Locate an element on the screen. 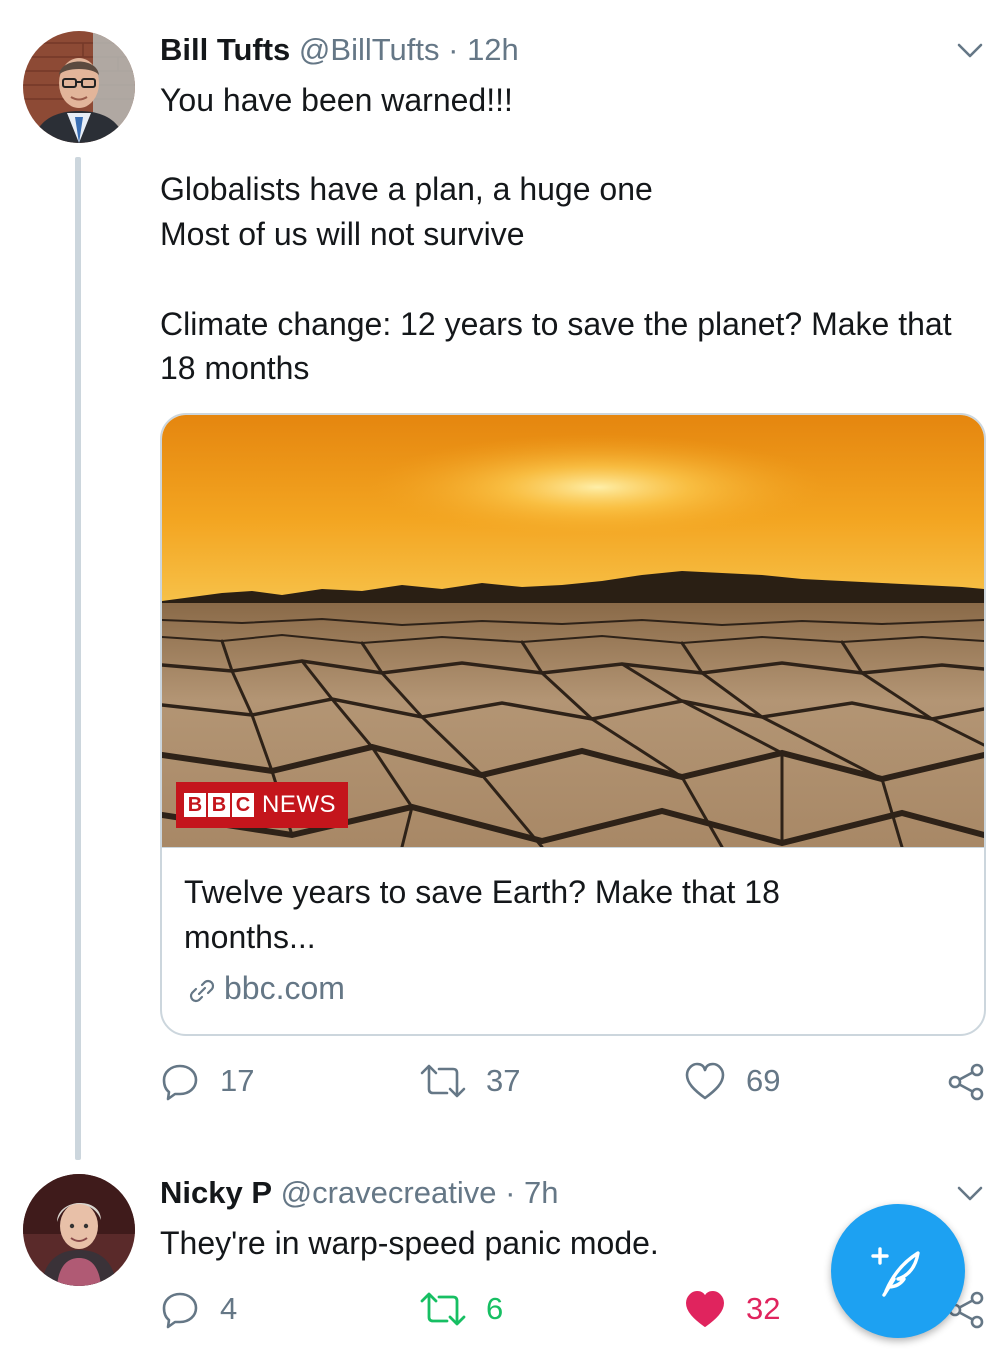 The height and width of the screenshot is (1350, 1000). retweet-count: 6 is located at coordinates (495, 1308).